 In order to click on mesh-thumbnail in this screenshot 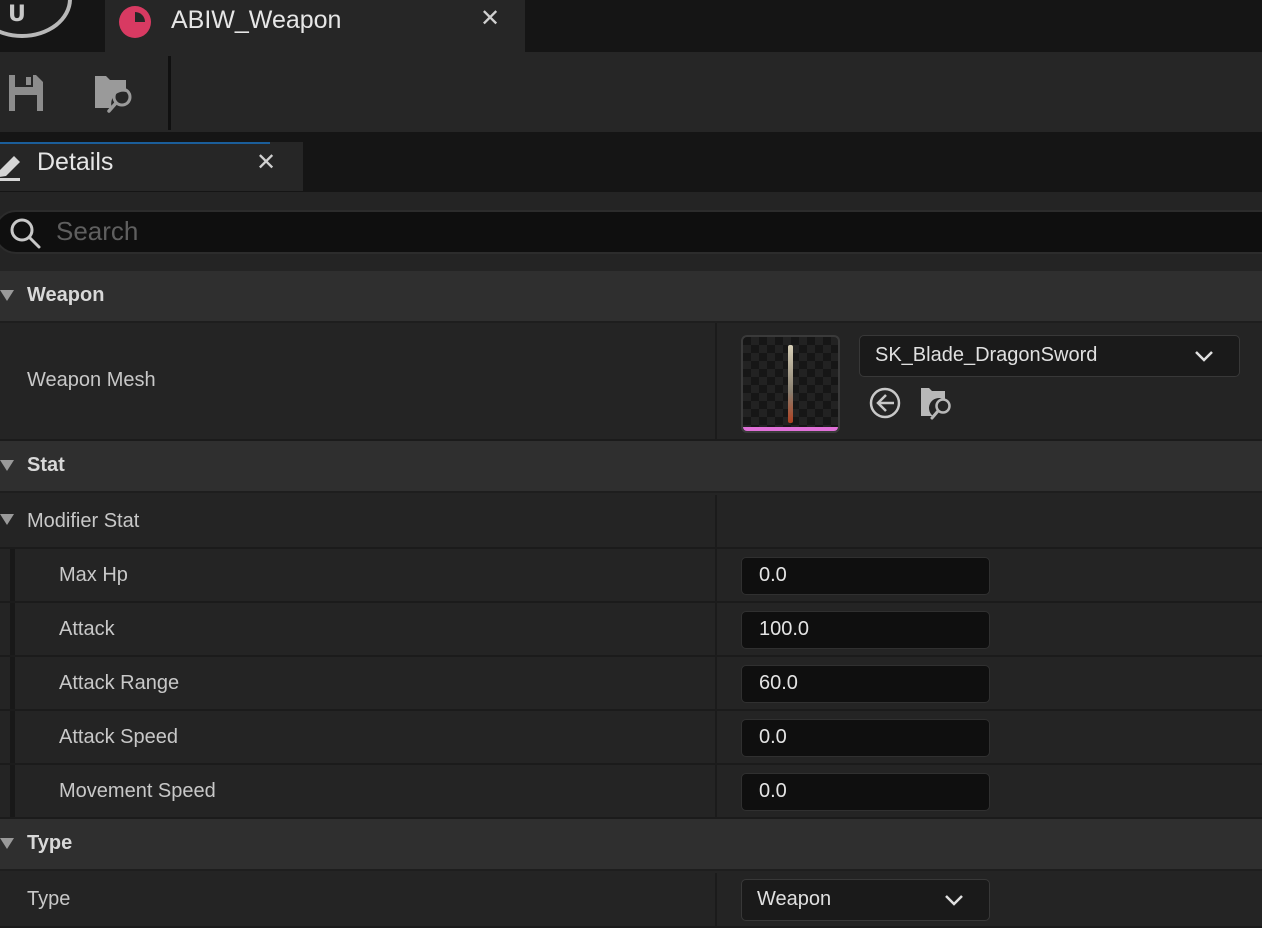, I will do `click(790, 384)`.